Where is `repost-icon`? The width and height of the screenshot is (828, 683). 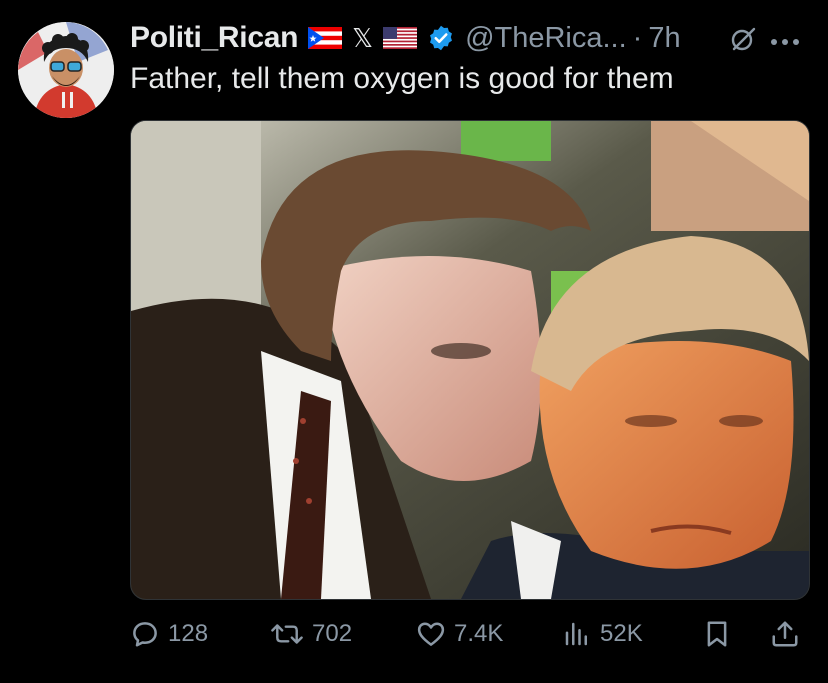
repost-icon is located at coordinates (287, 634).